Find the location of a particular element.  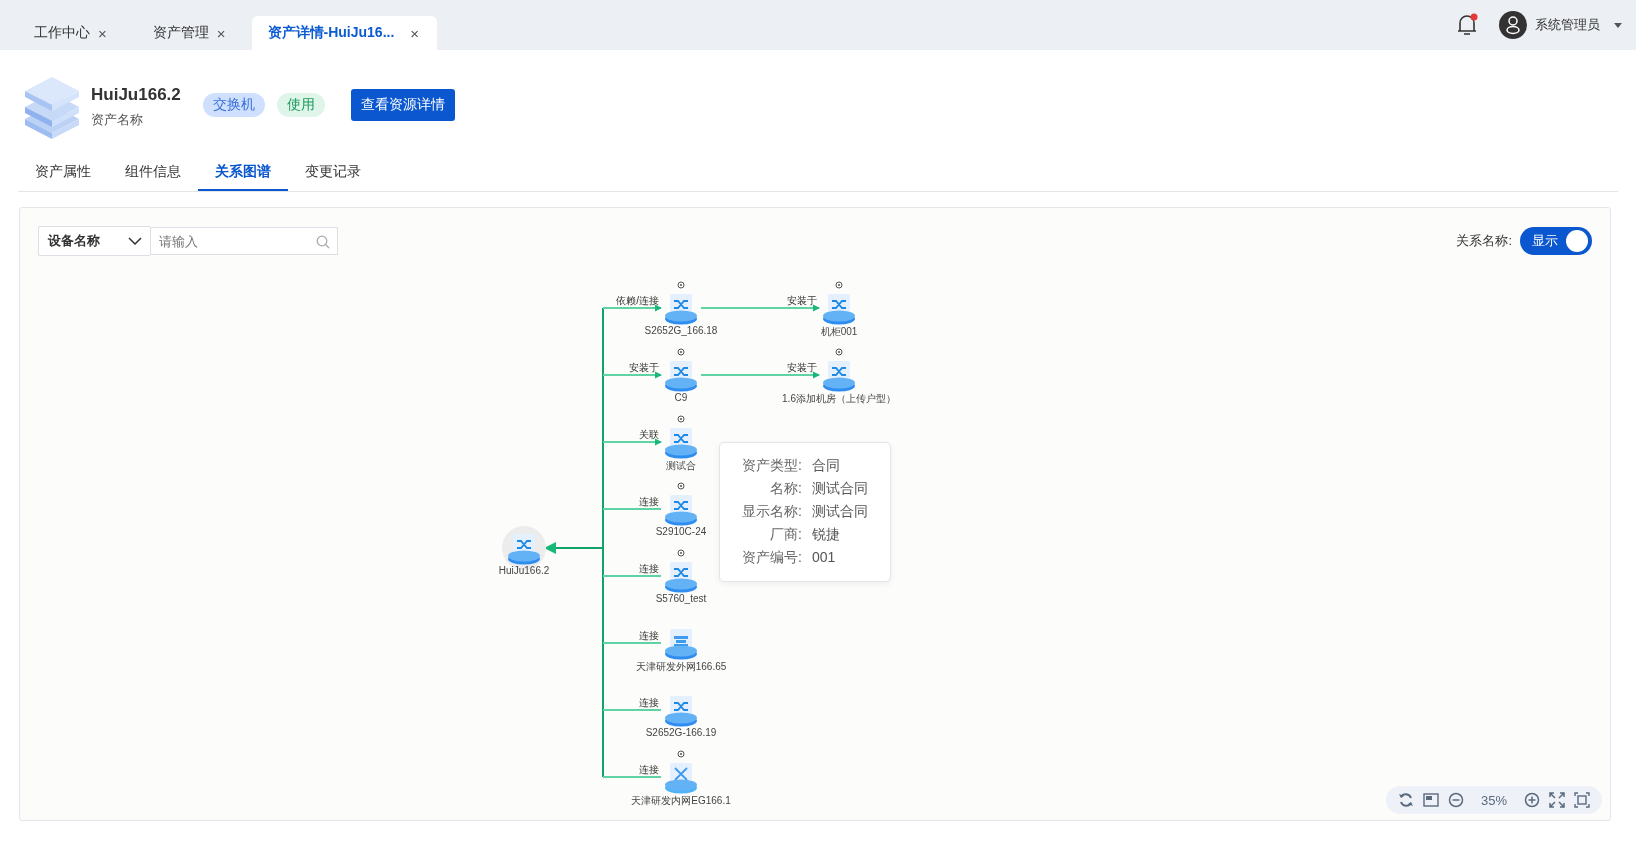

node-label: HuiJu166.2 is located at coordinates (524, 570).